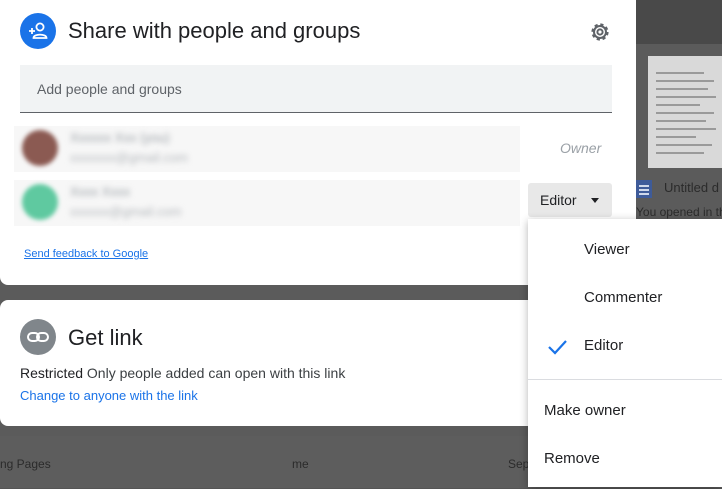 The width and height of the screenshot is (722, 489). I want to click on menu-divider, so click(625, 379).